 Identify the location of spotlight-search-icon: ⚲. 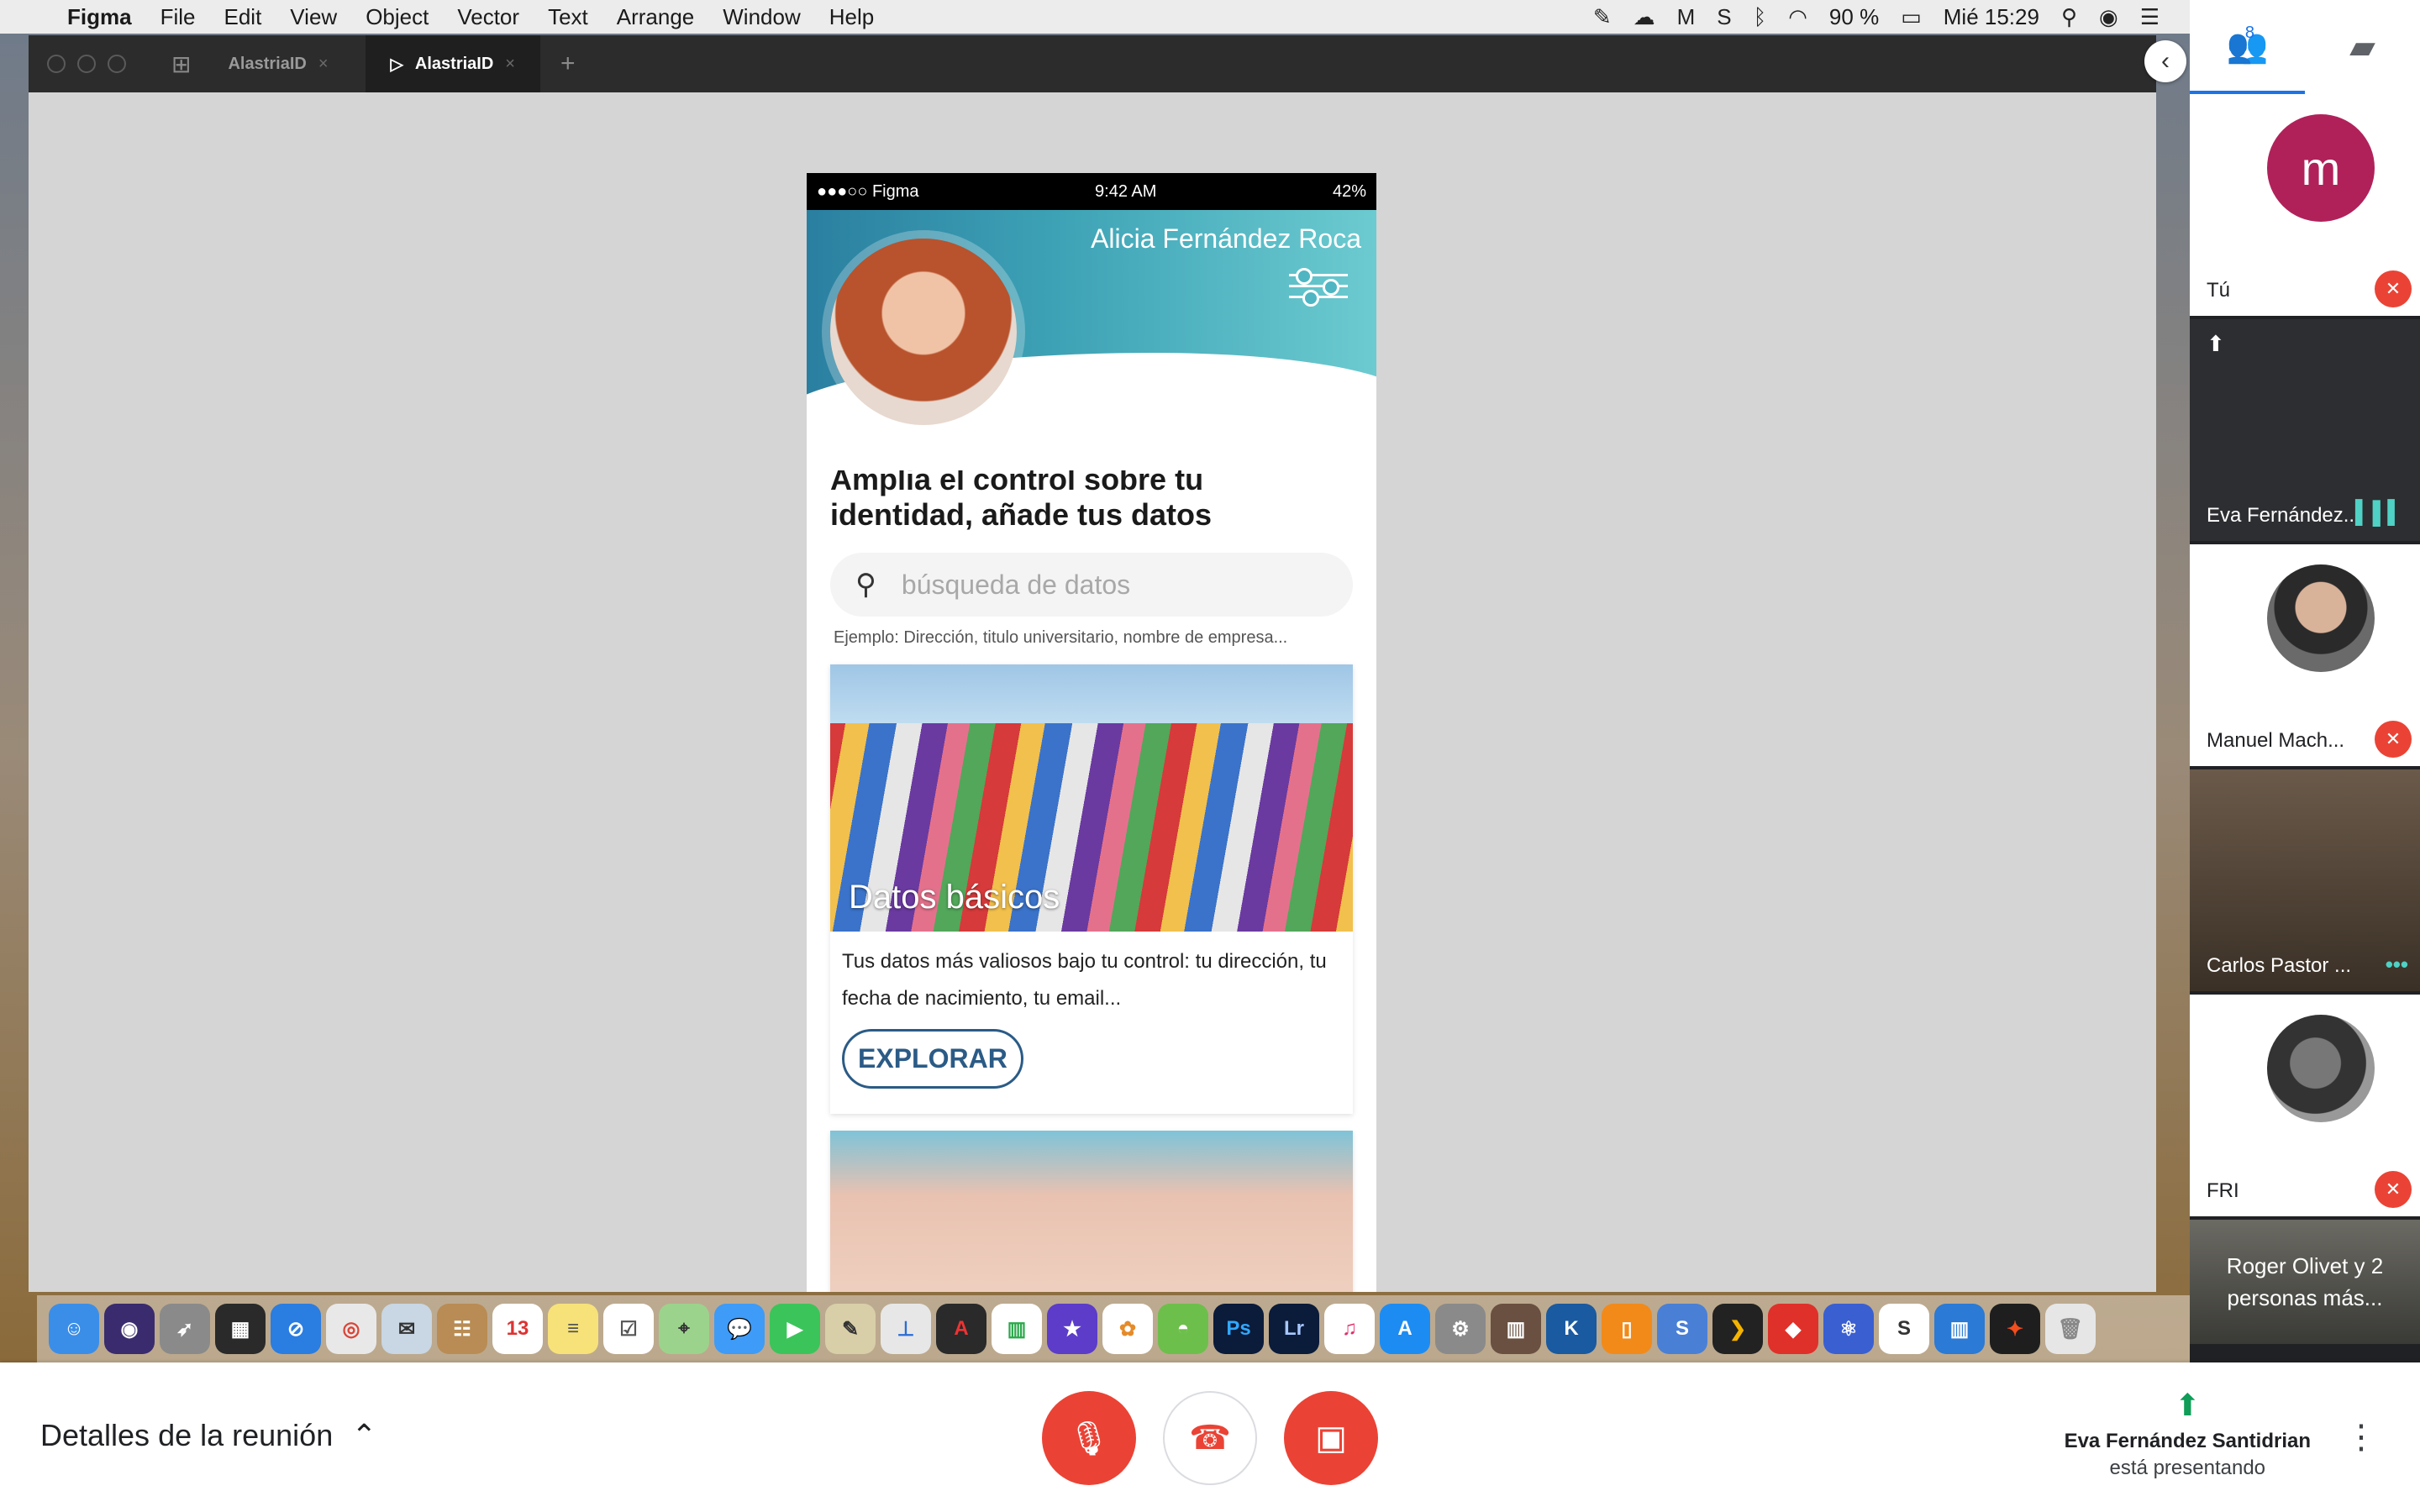
(2069, 17).